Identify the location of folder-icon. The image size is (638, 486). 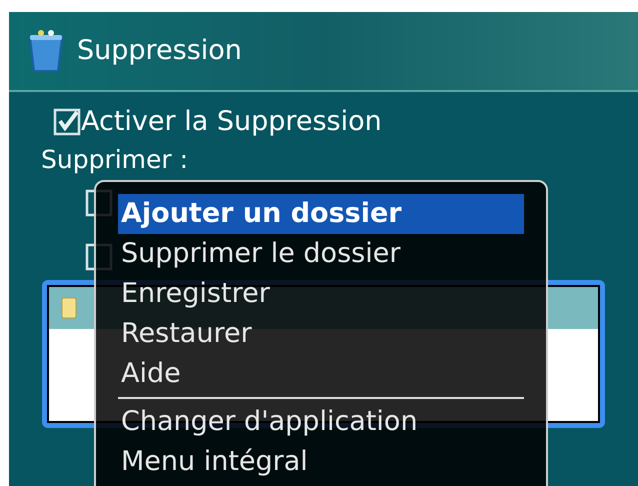
(69, 308).